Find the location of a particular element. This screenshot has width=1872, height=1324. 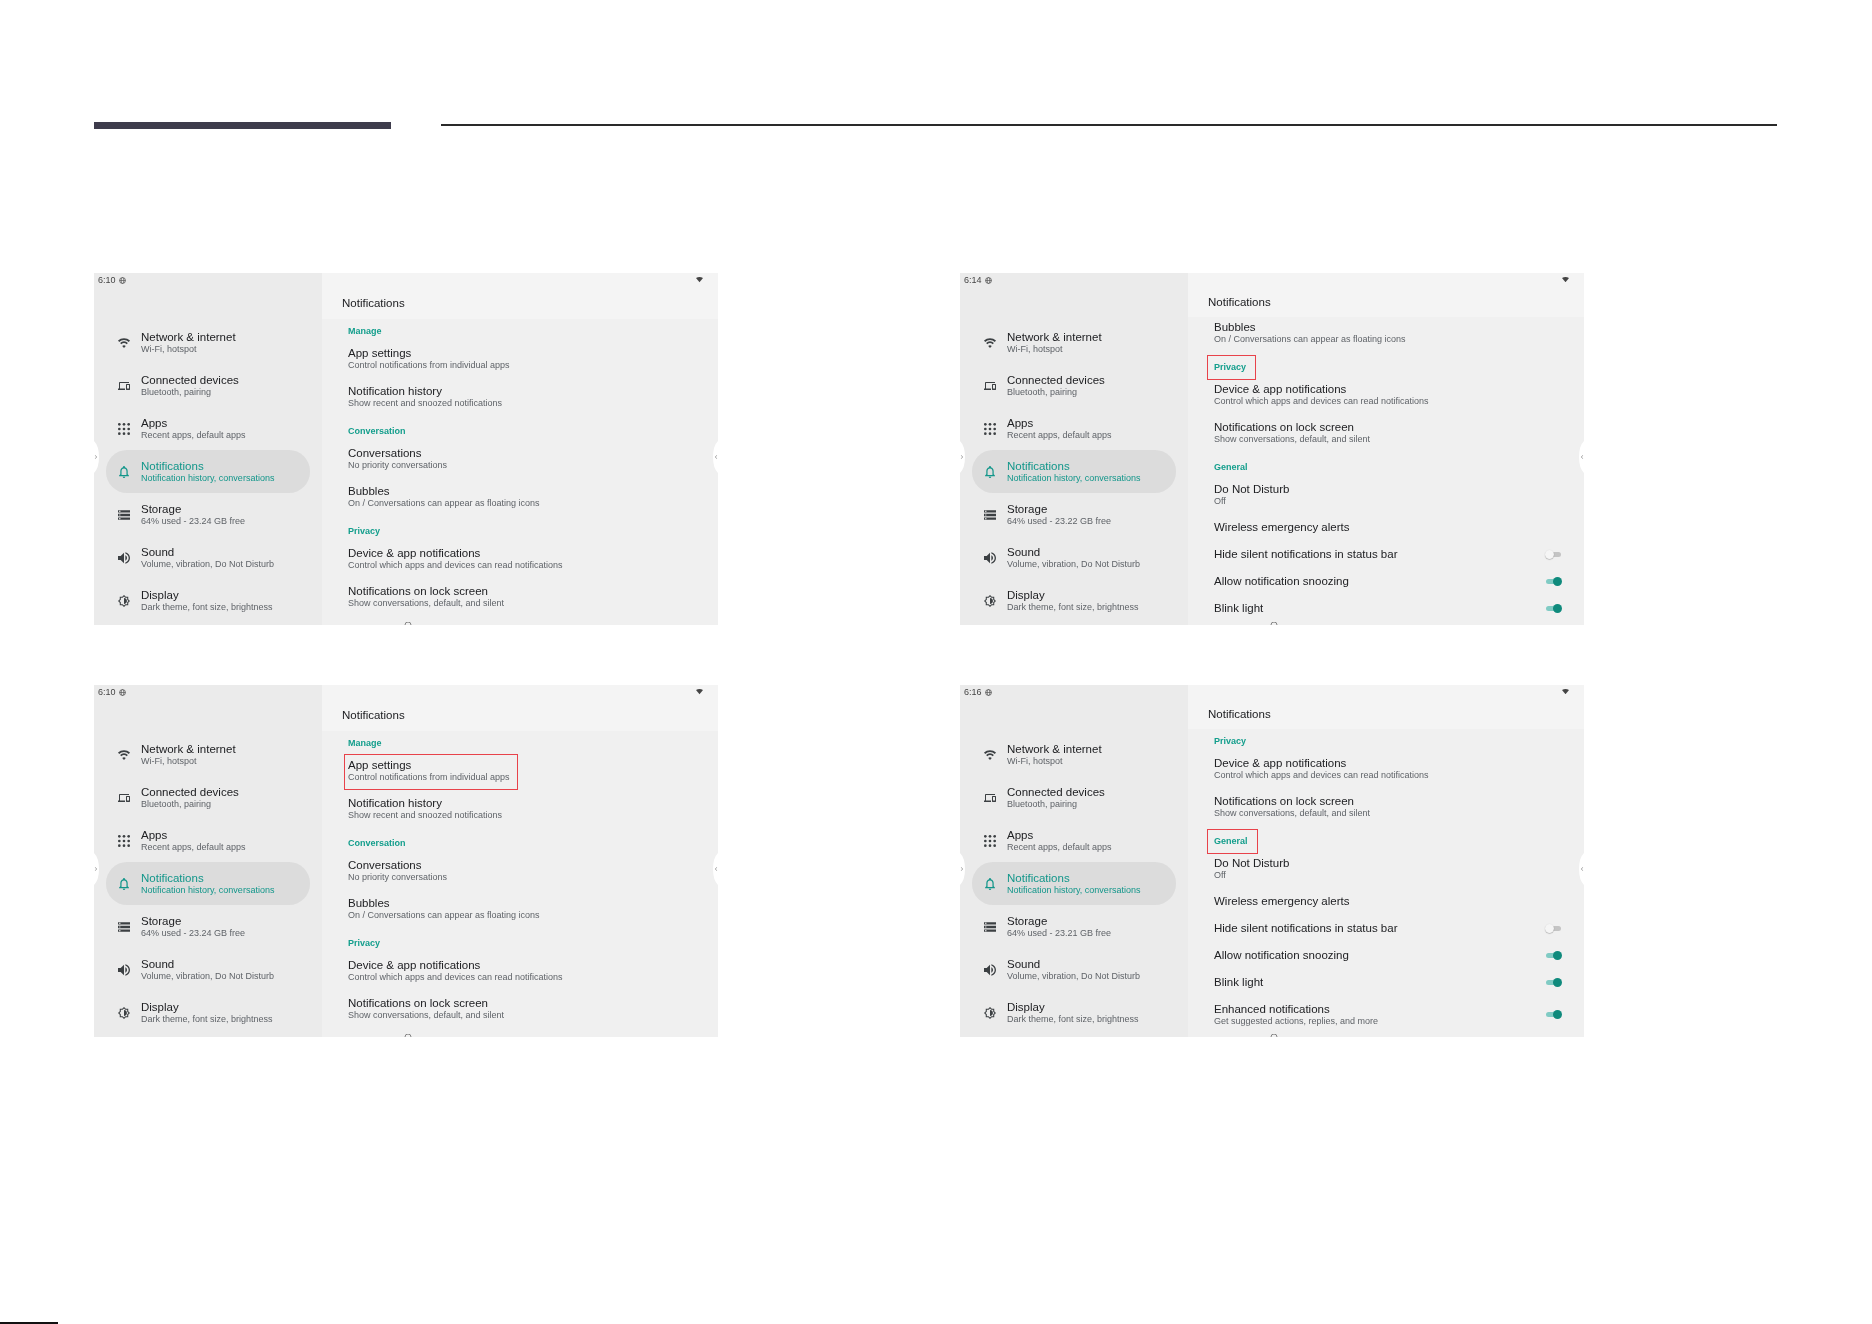

sidebar-item-title: Storage is located at coordinates (162, 921).